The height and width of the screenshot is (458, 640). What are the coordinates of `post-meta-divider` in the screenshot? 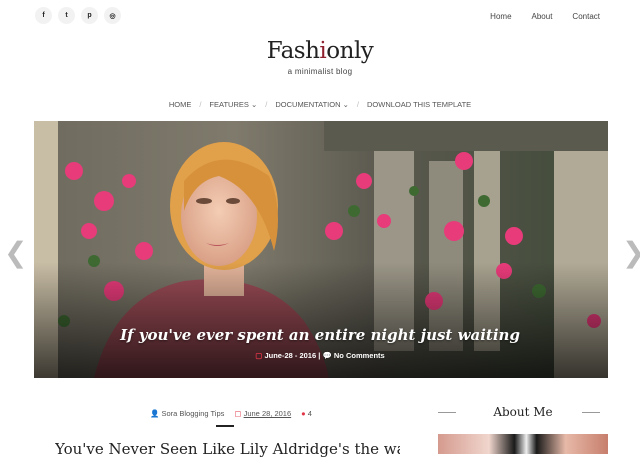 It's located at (225, 426).